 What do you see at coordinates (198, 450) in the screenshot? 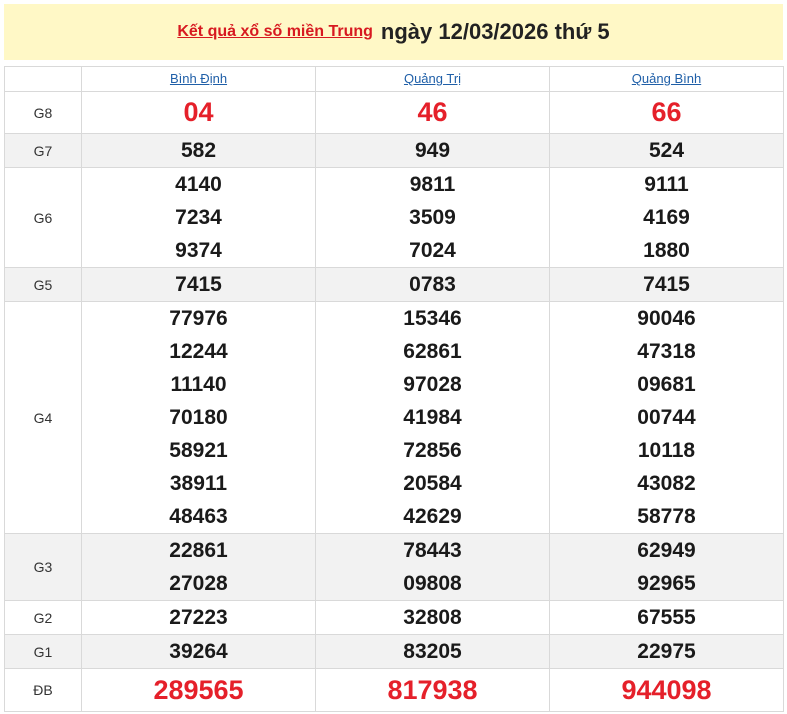
I see `prize-number: 58921` at bounding box center [198, 450].